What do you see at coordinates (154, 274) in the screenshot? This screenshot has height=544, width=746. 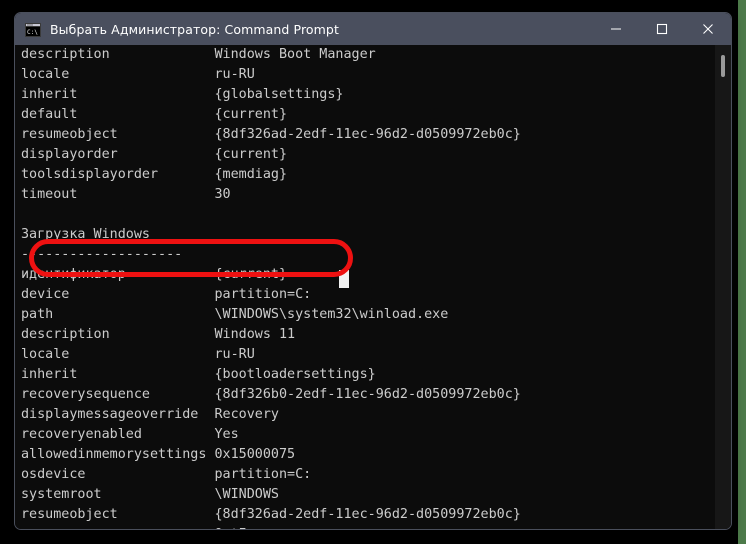 I see `console-line: идентификатор {current}` at bounding box center [154, 274].